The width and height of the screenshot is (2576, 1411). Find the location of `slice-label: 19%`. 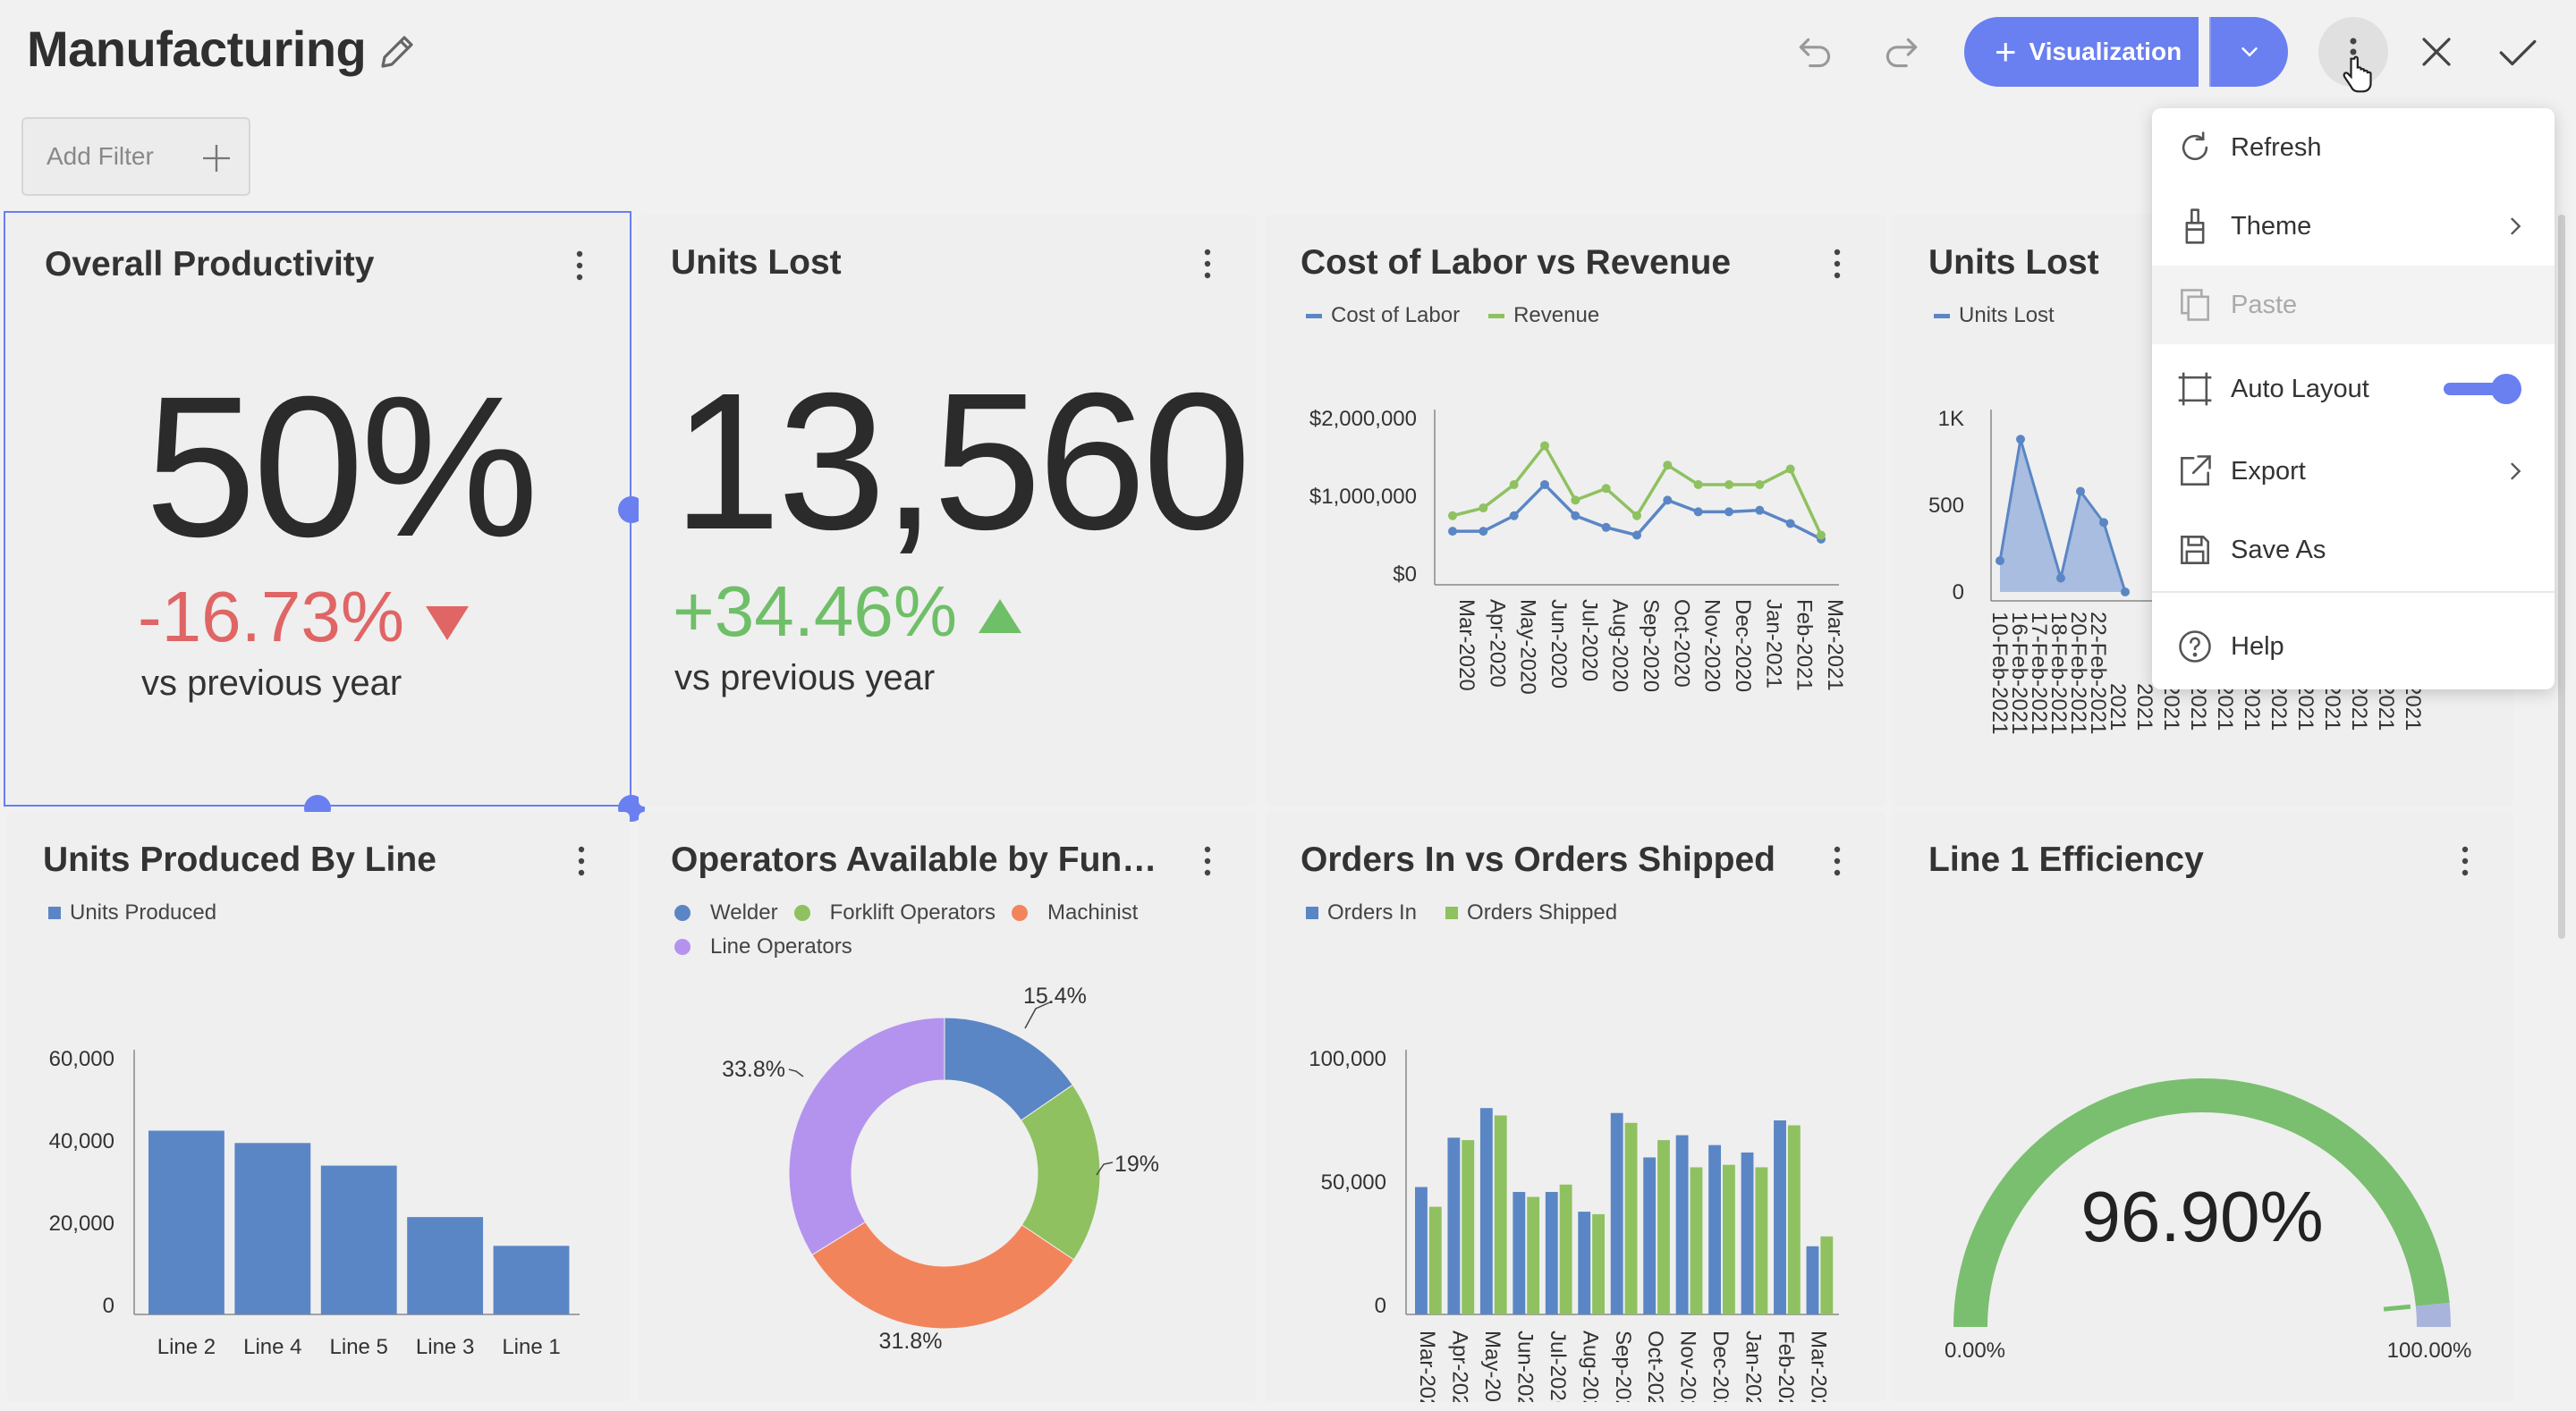

slice-label: 19% is located at coordinates (1136, 1165).